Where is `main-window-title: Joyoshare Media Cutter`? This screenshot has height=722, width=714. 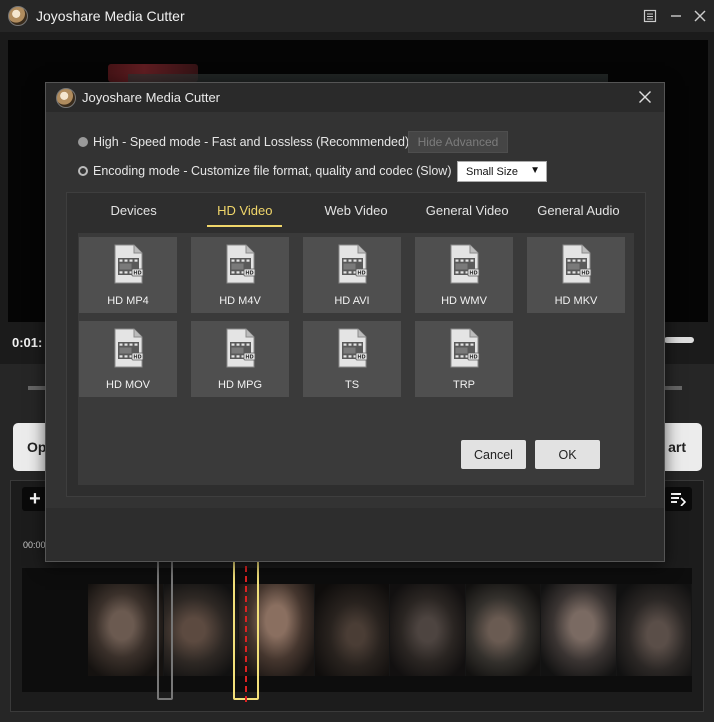 main-window-title: Joyoshare Media Cutter is located at coordinates (110, 16).